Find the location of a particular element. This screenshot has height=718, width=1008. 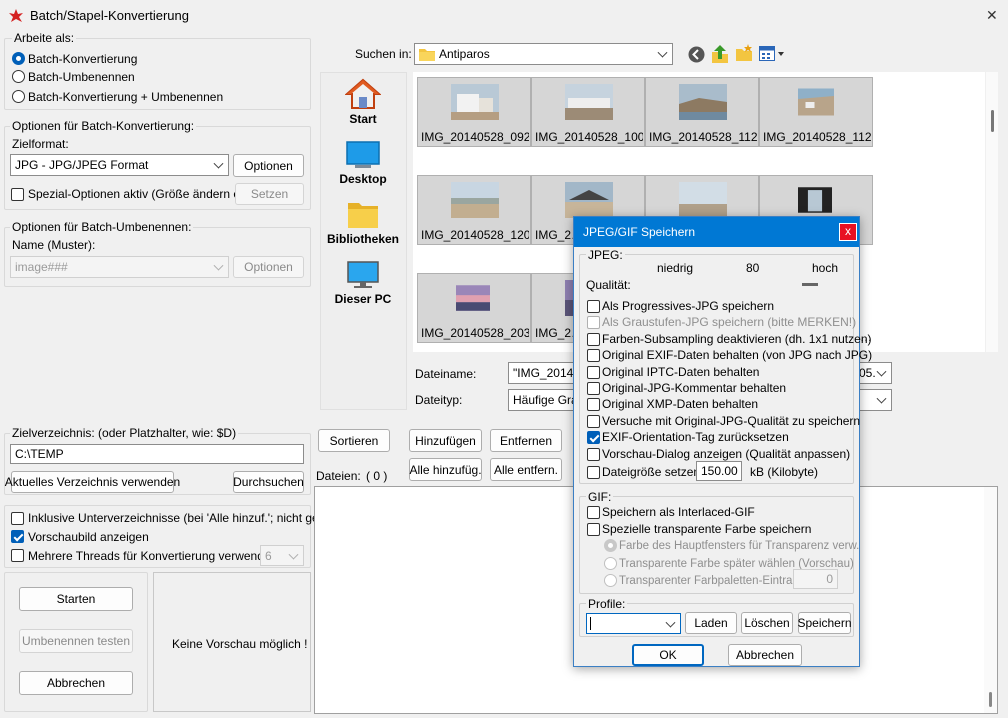

start-button: Starten is located at coordinates (76, 599).